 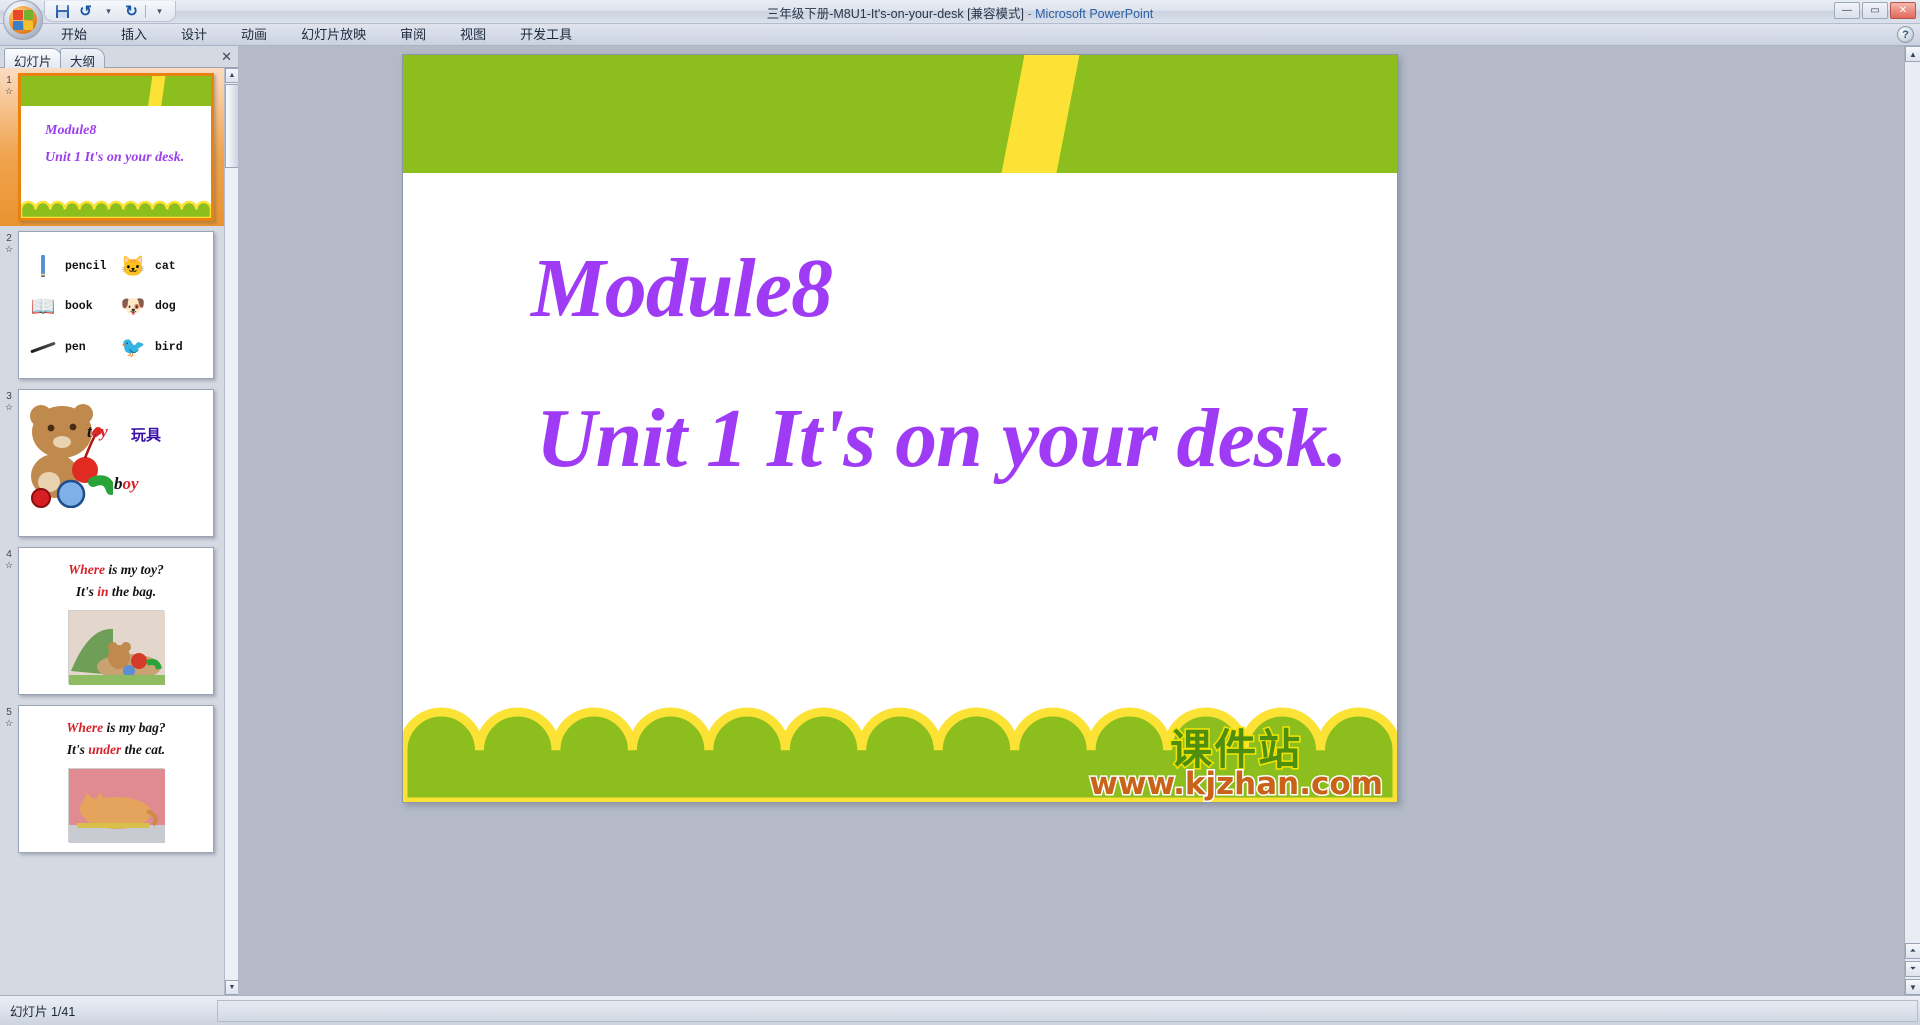 What do you see at coordinates (33, 58) in the screenshot?
I see `tab-slides: 幻灯片` at bounding box center [33, 58].